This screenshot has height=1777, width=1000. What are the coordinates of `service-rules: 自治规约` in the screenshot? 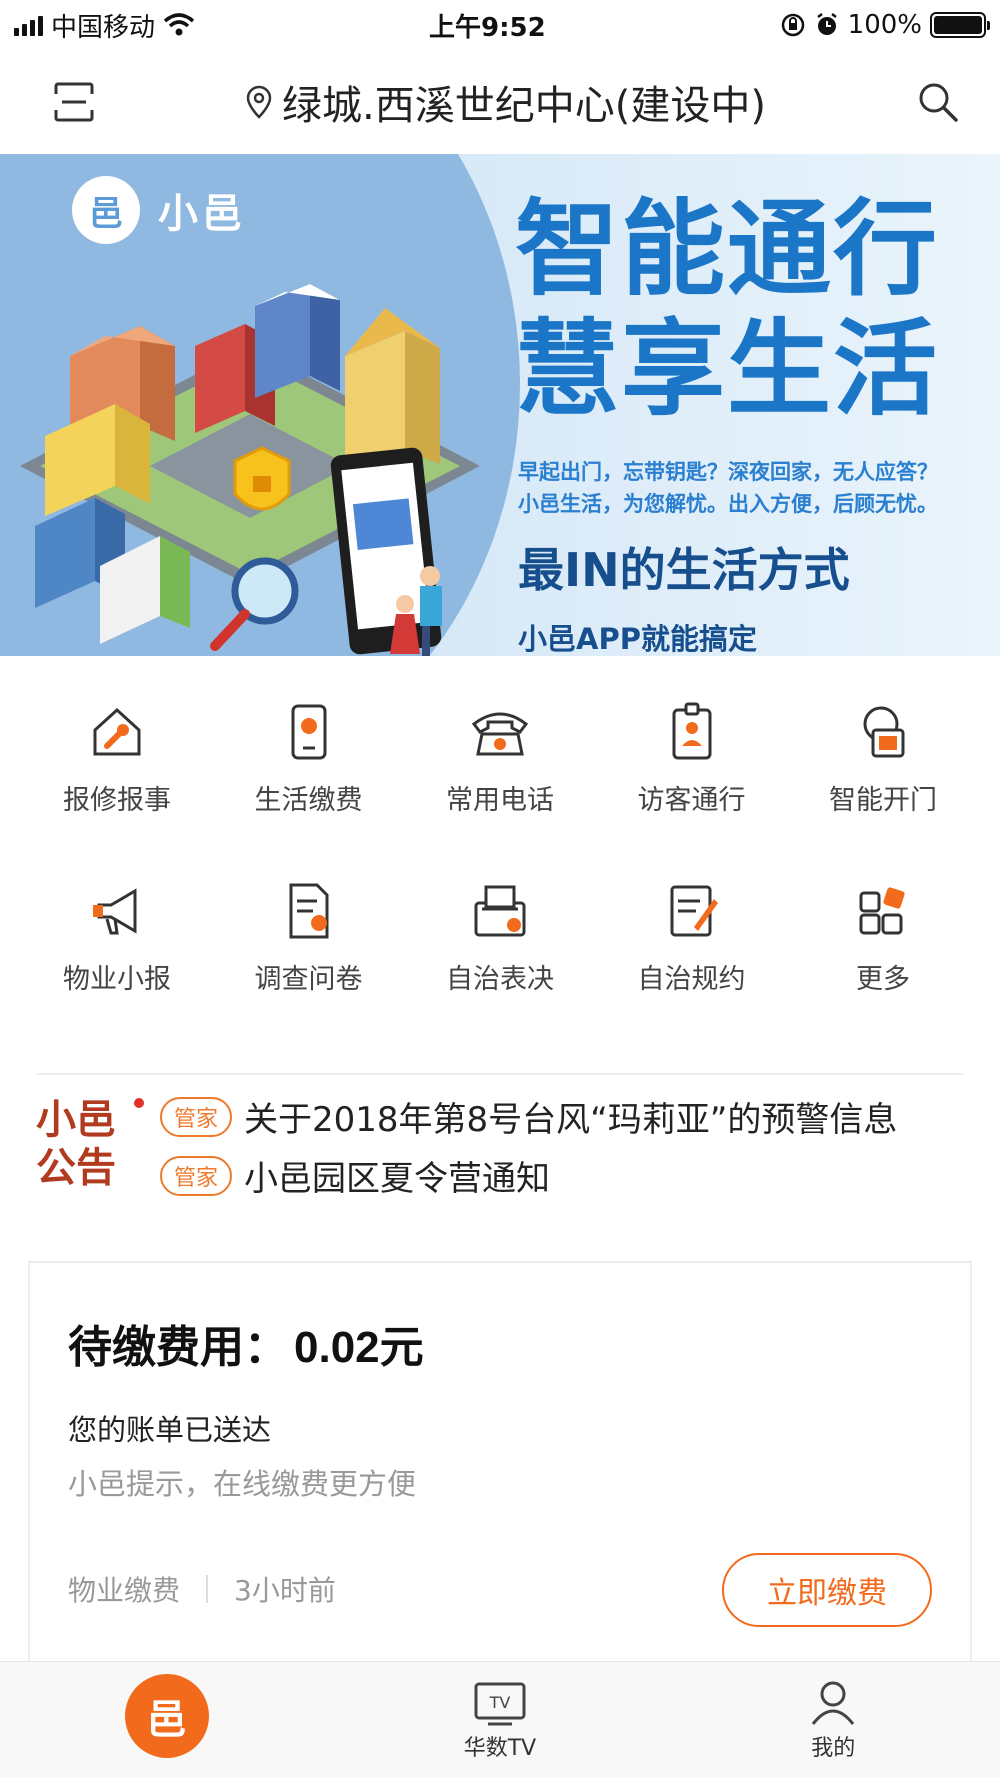 It's located at (692, 937).